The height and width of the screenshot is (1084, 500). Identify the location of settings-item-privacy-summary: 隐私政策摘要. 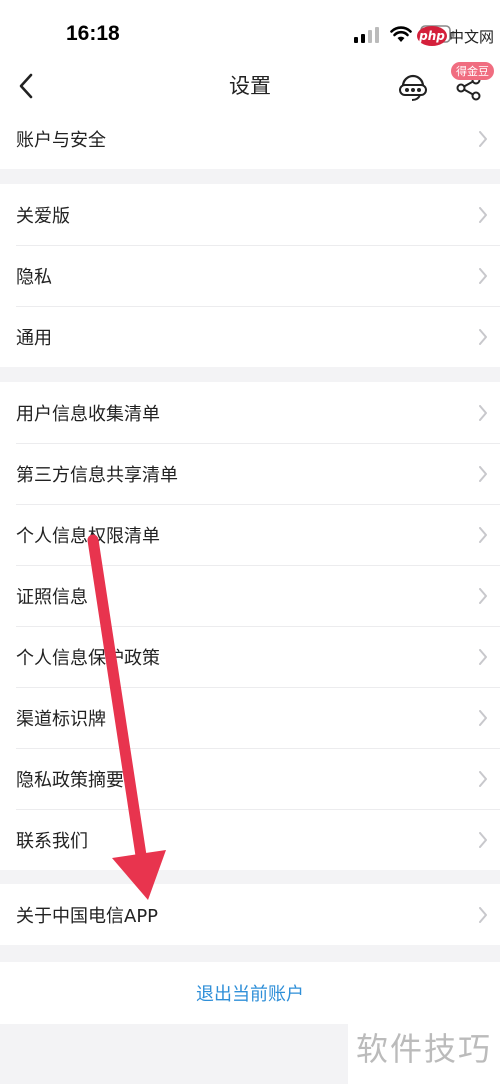
(250, 778).